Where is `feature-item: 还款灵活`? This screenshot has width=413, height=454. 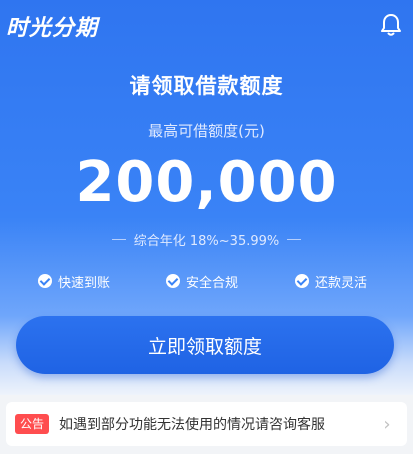 feature-item: 还款灵活 is located at coordinates (331, 281).